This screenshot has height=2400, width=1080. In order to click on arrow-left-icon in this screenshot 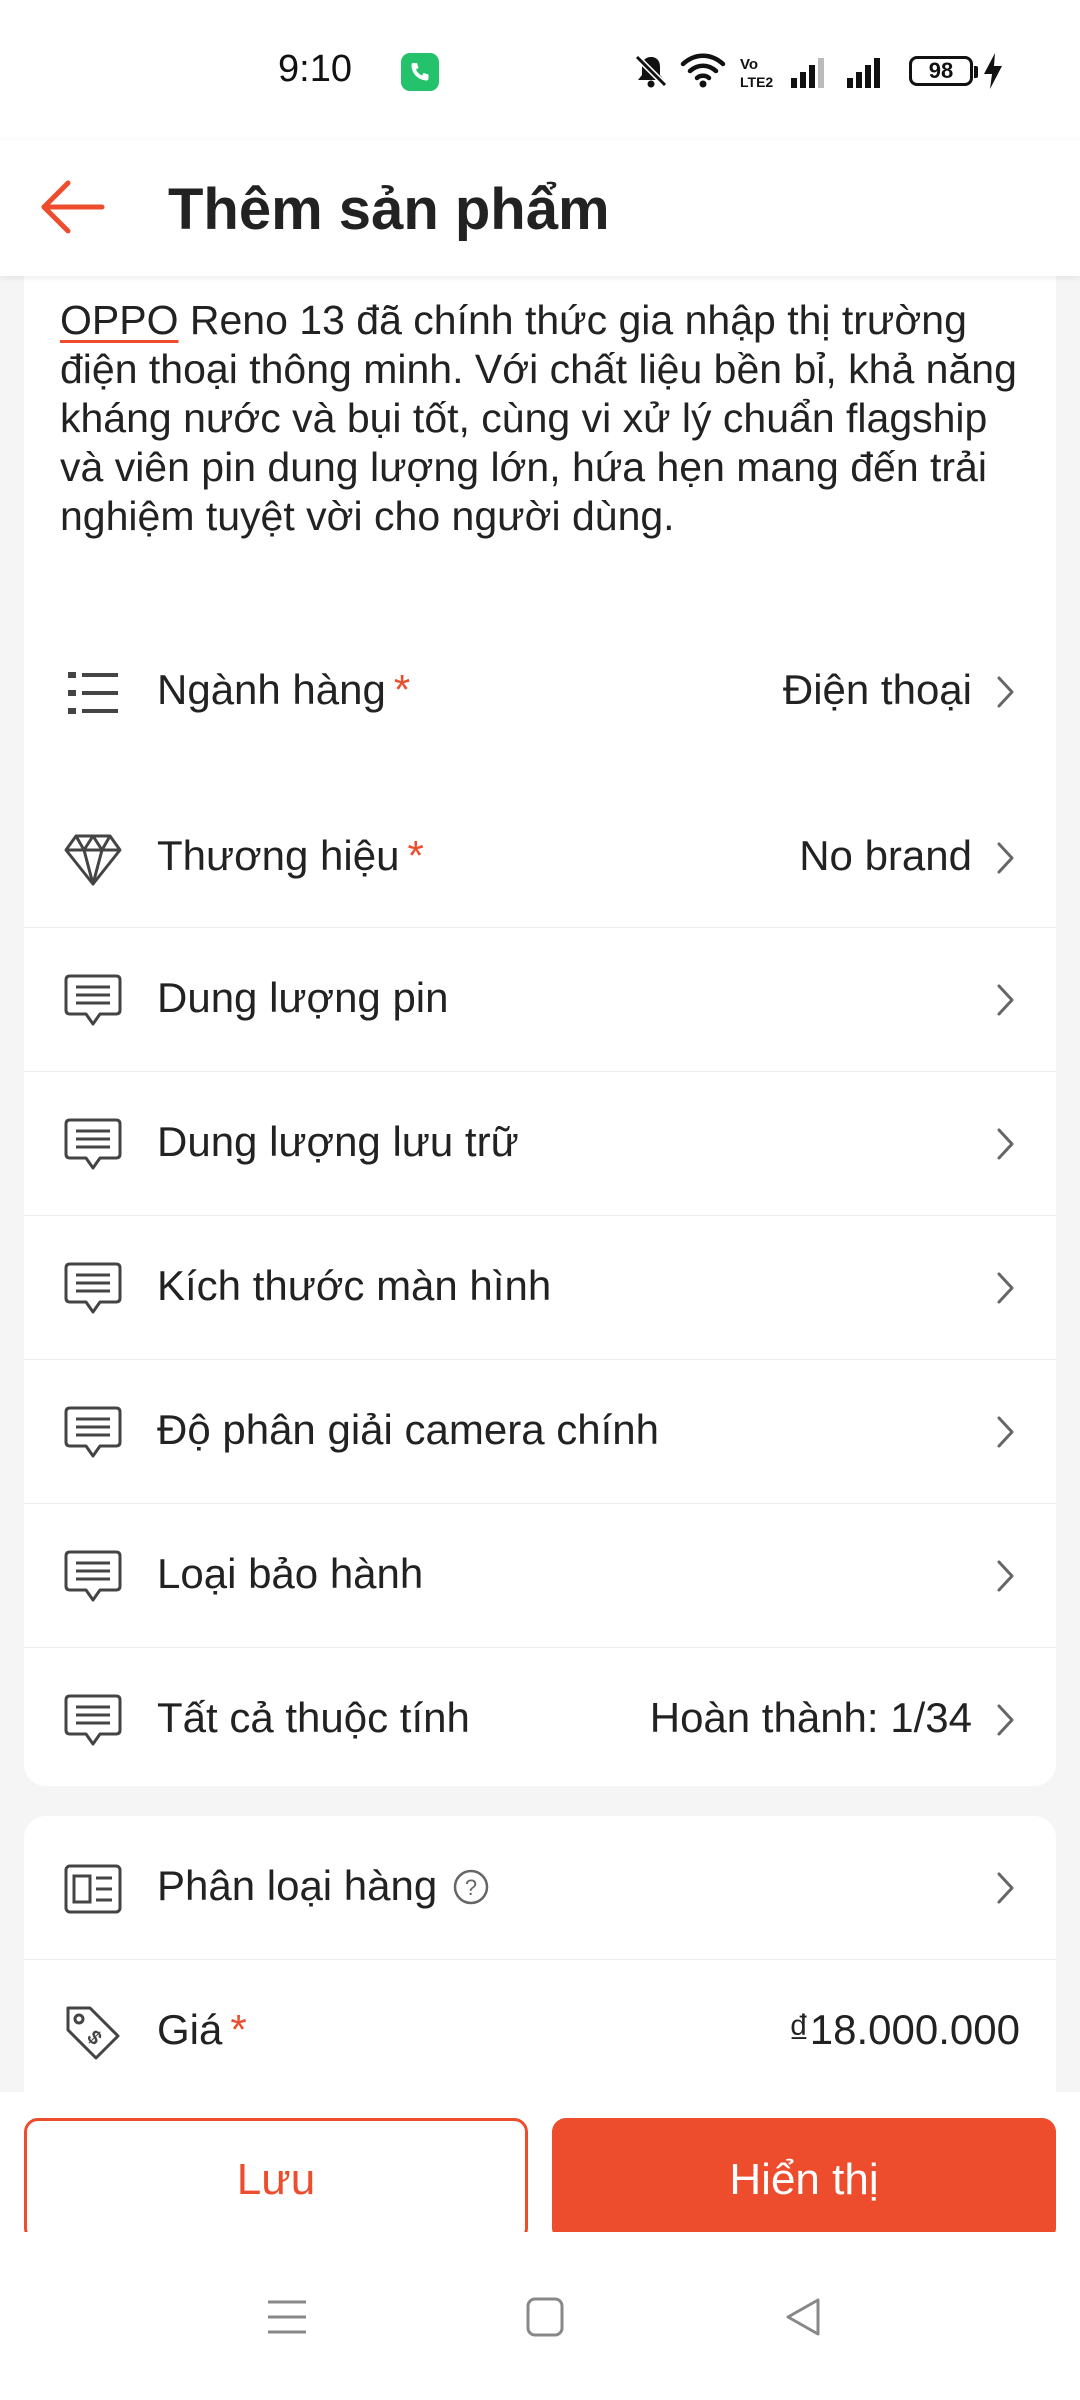, I will do `click(73, 207)`.